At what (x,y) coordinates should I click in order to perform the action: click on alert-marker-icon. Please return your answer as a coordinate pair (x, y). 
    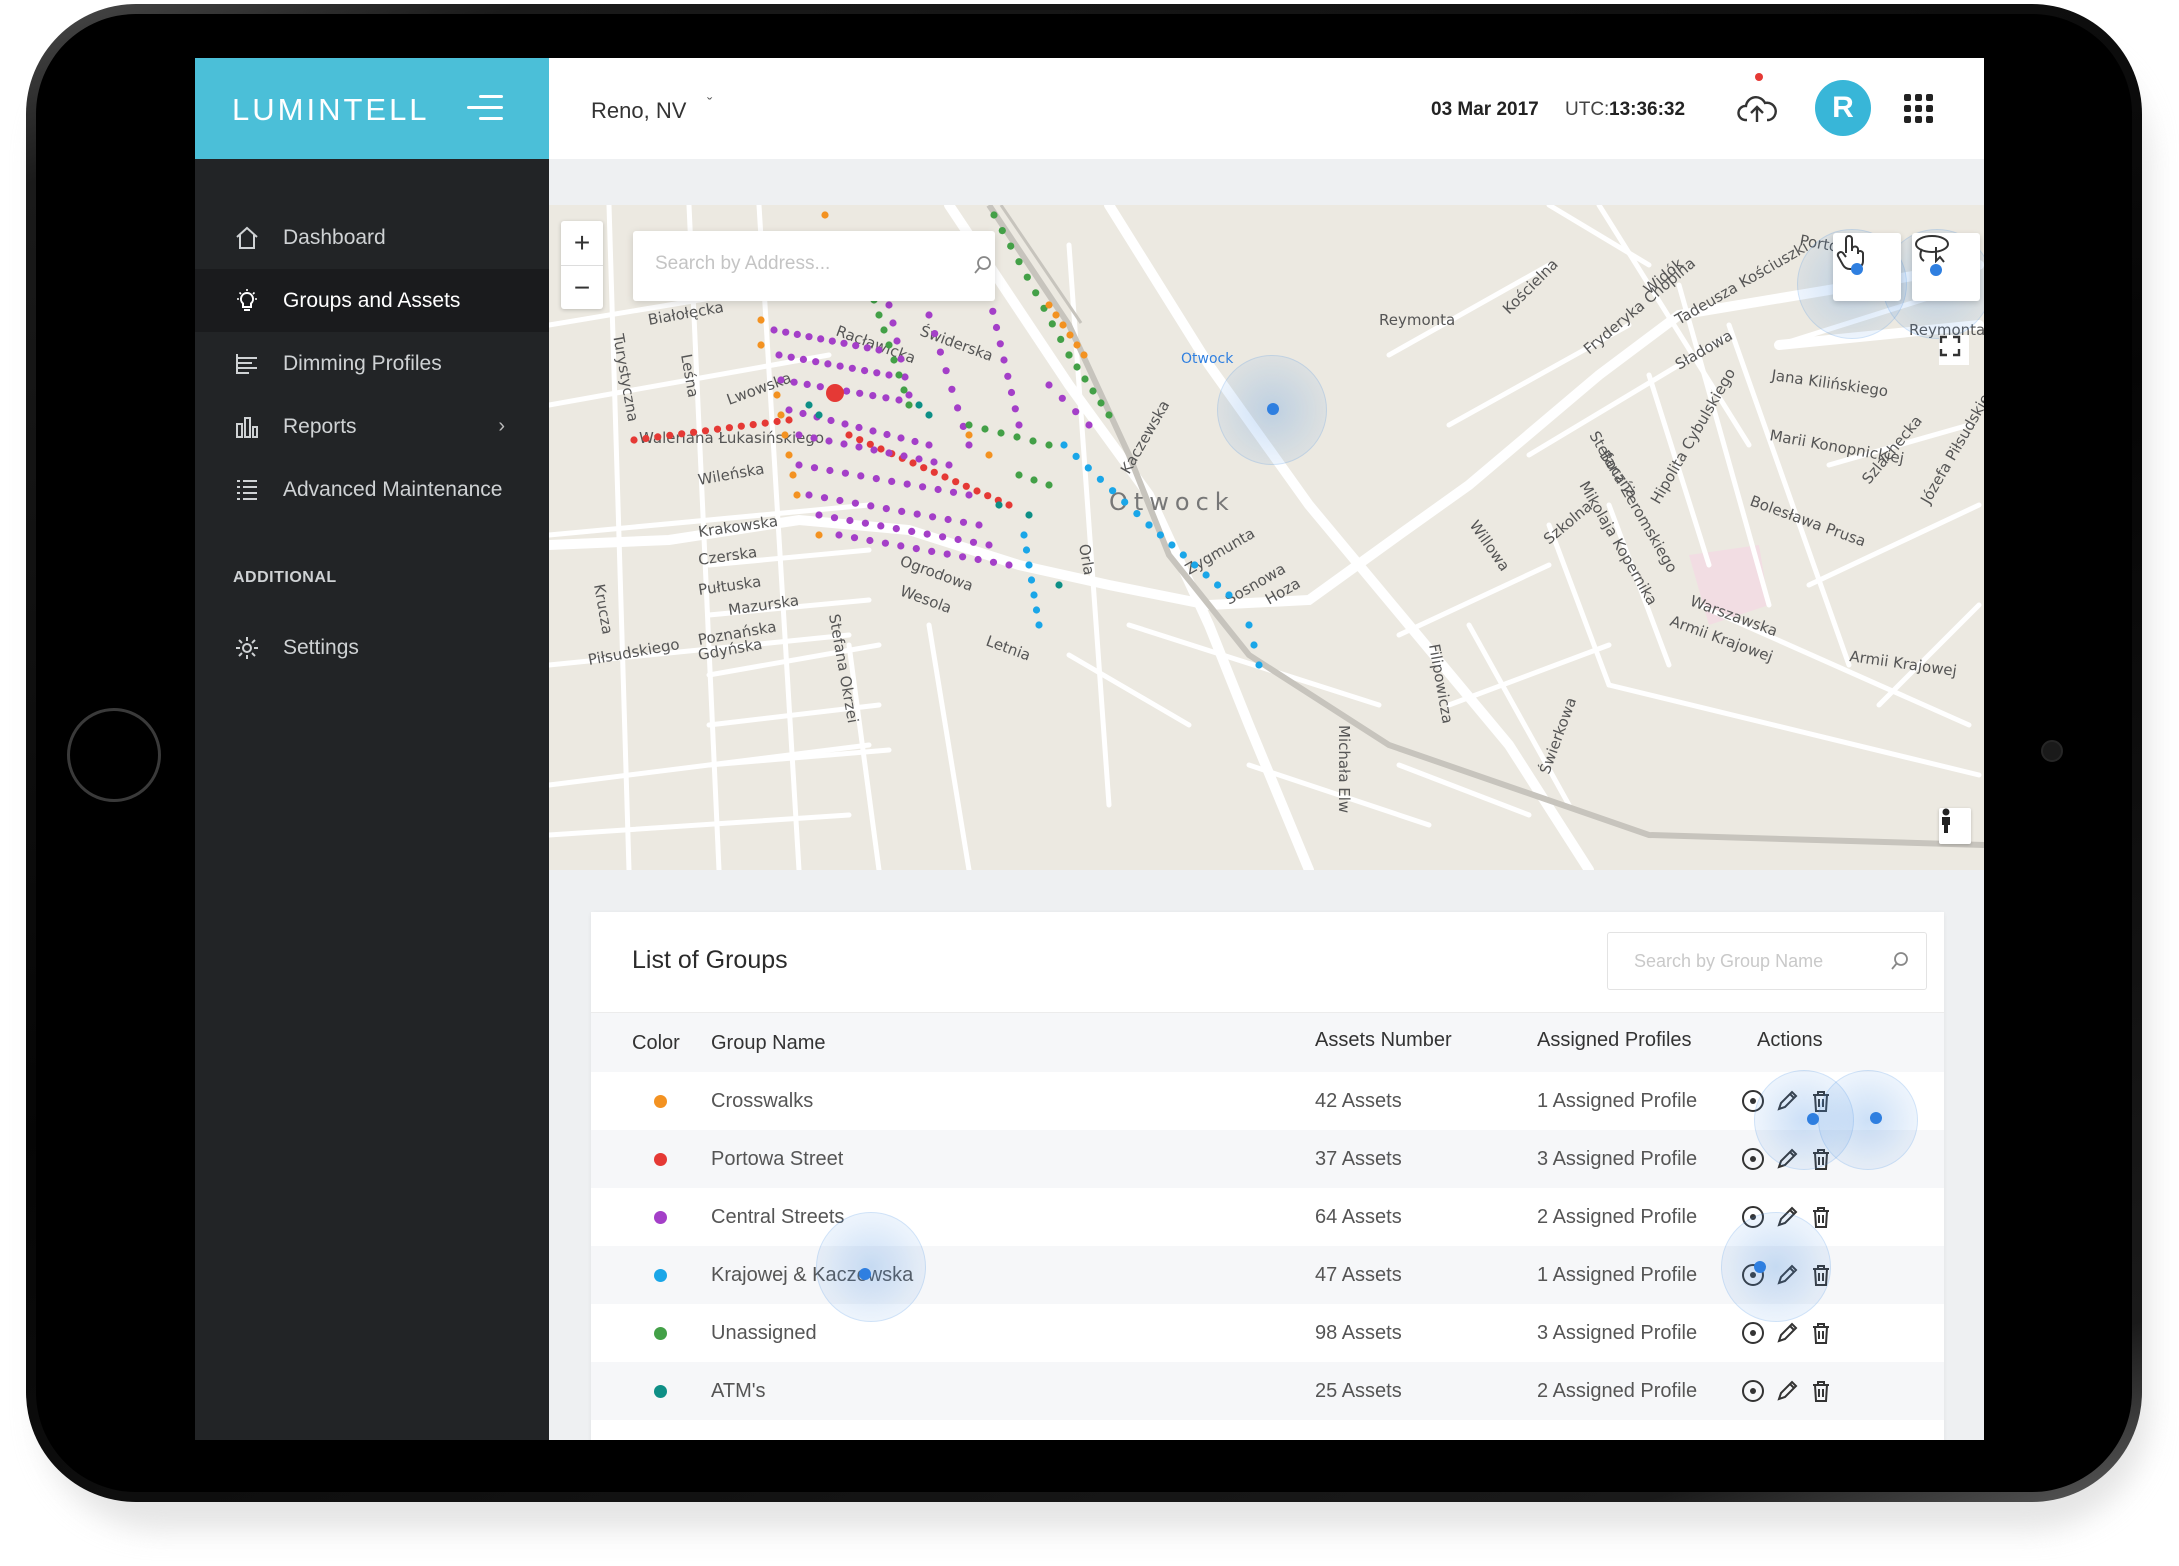
    Looking at the image, I should click on (835, 393).